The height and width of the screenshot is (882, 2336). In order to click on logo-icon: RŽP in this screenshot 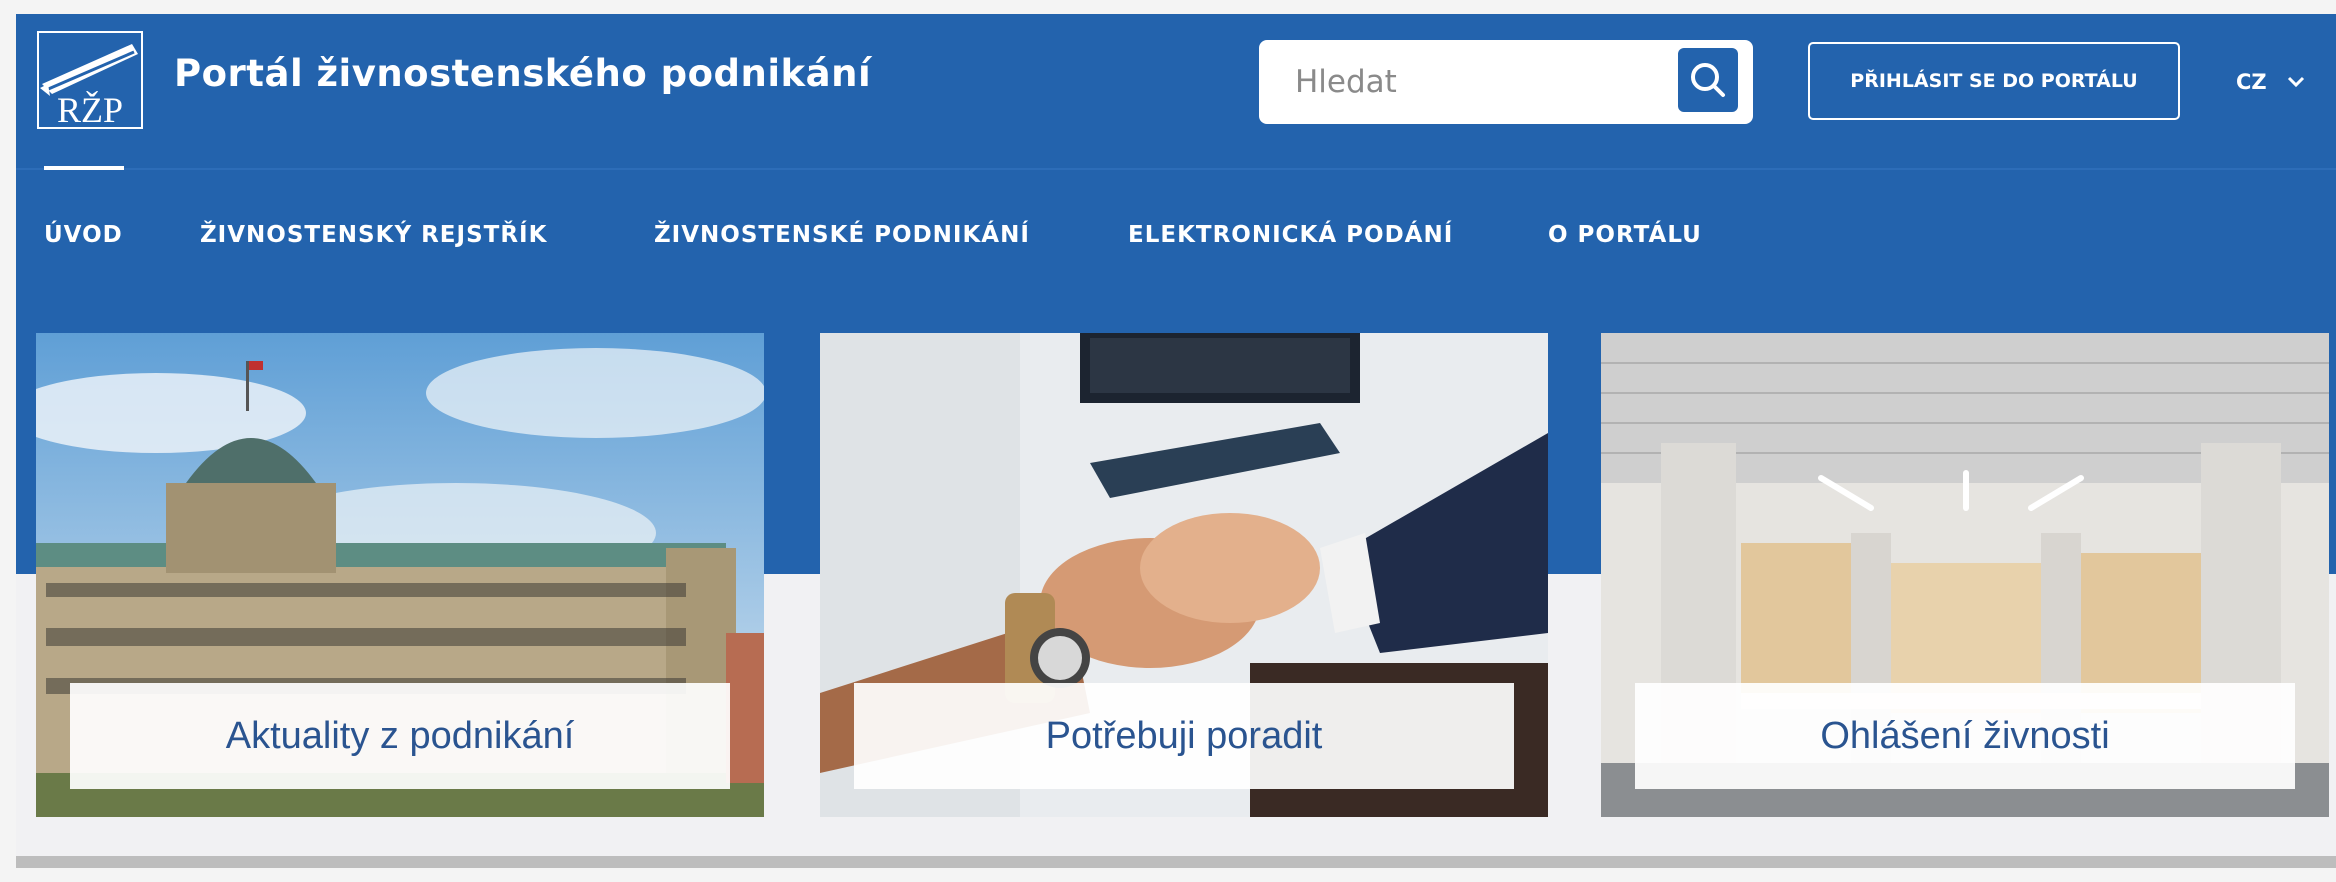, I will do `click(90, 80)`.